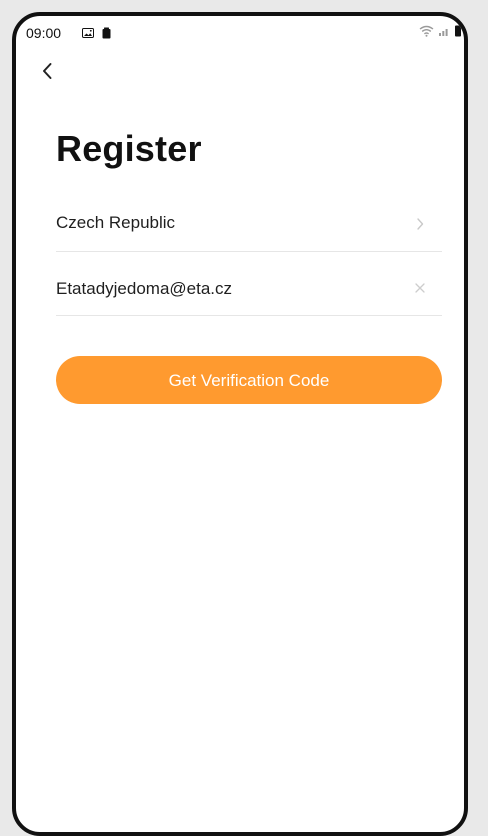  What do you see at coordinates (420, 224) in the screenshot?
I see `chevron-right-icon` at bounding box center [420, 224].